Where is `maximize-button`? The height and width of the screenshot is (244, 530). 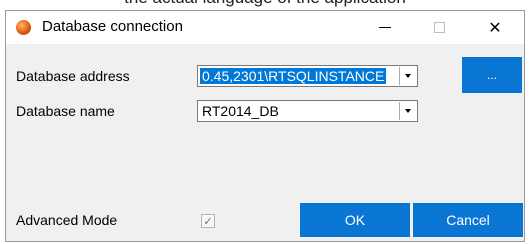
maximize-button is located at coordinates (439, 27).